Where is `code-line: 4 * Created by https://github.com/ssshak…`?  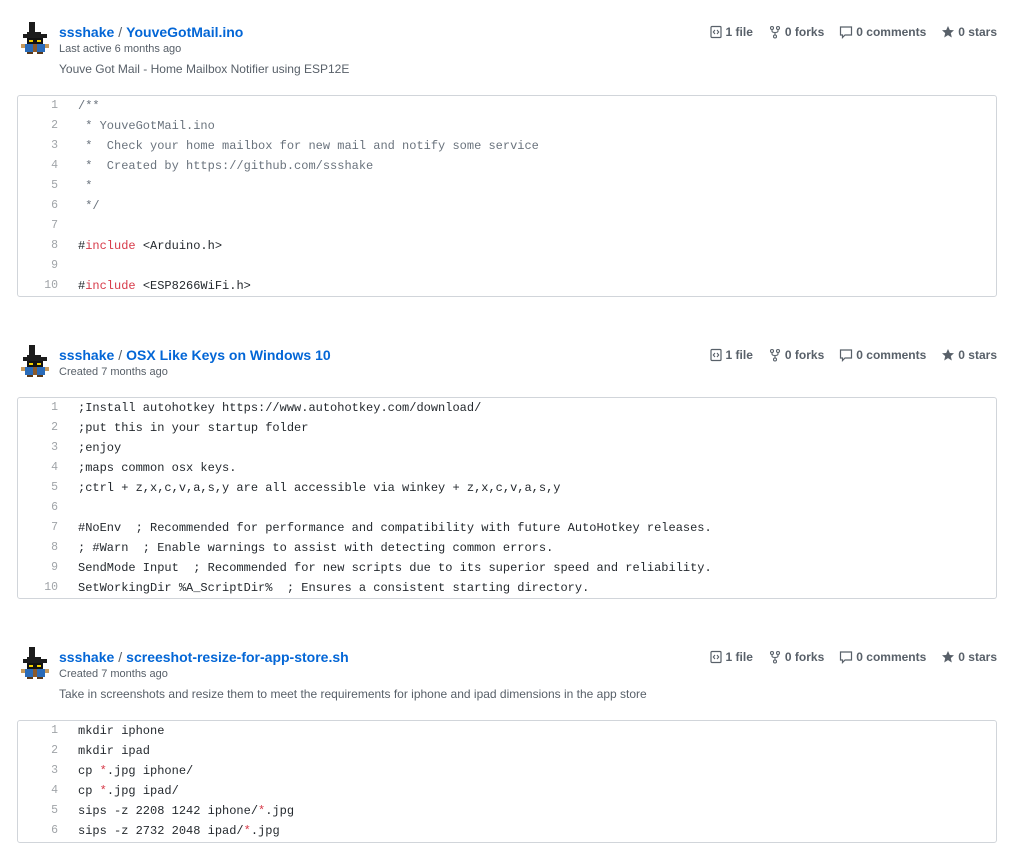
code-line: 4 * Created by https://github.com/ssshak… is located at coordinates (507, 166).